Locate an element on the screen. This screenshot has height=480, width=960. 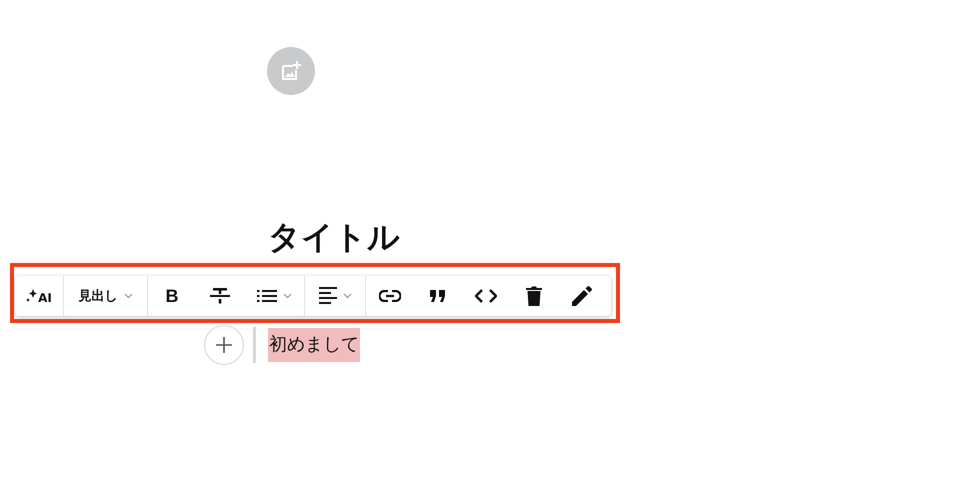
plus-icon is located at coordinates (224, 345).